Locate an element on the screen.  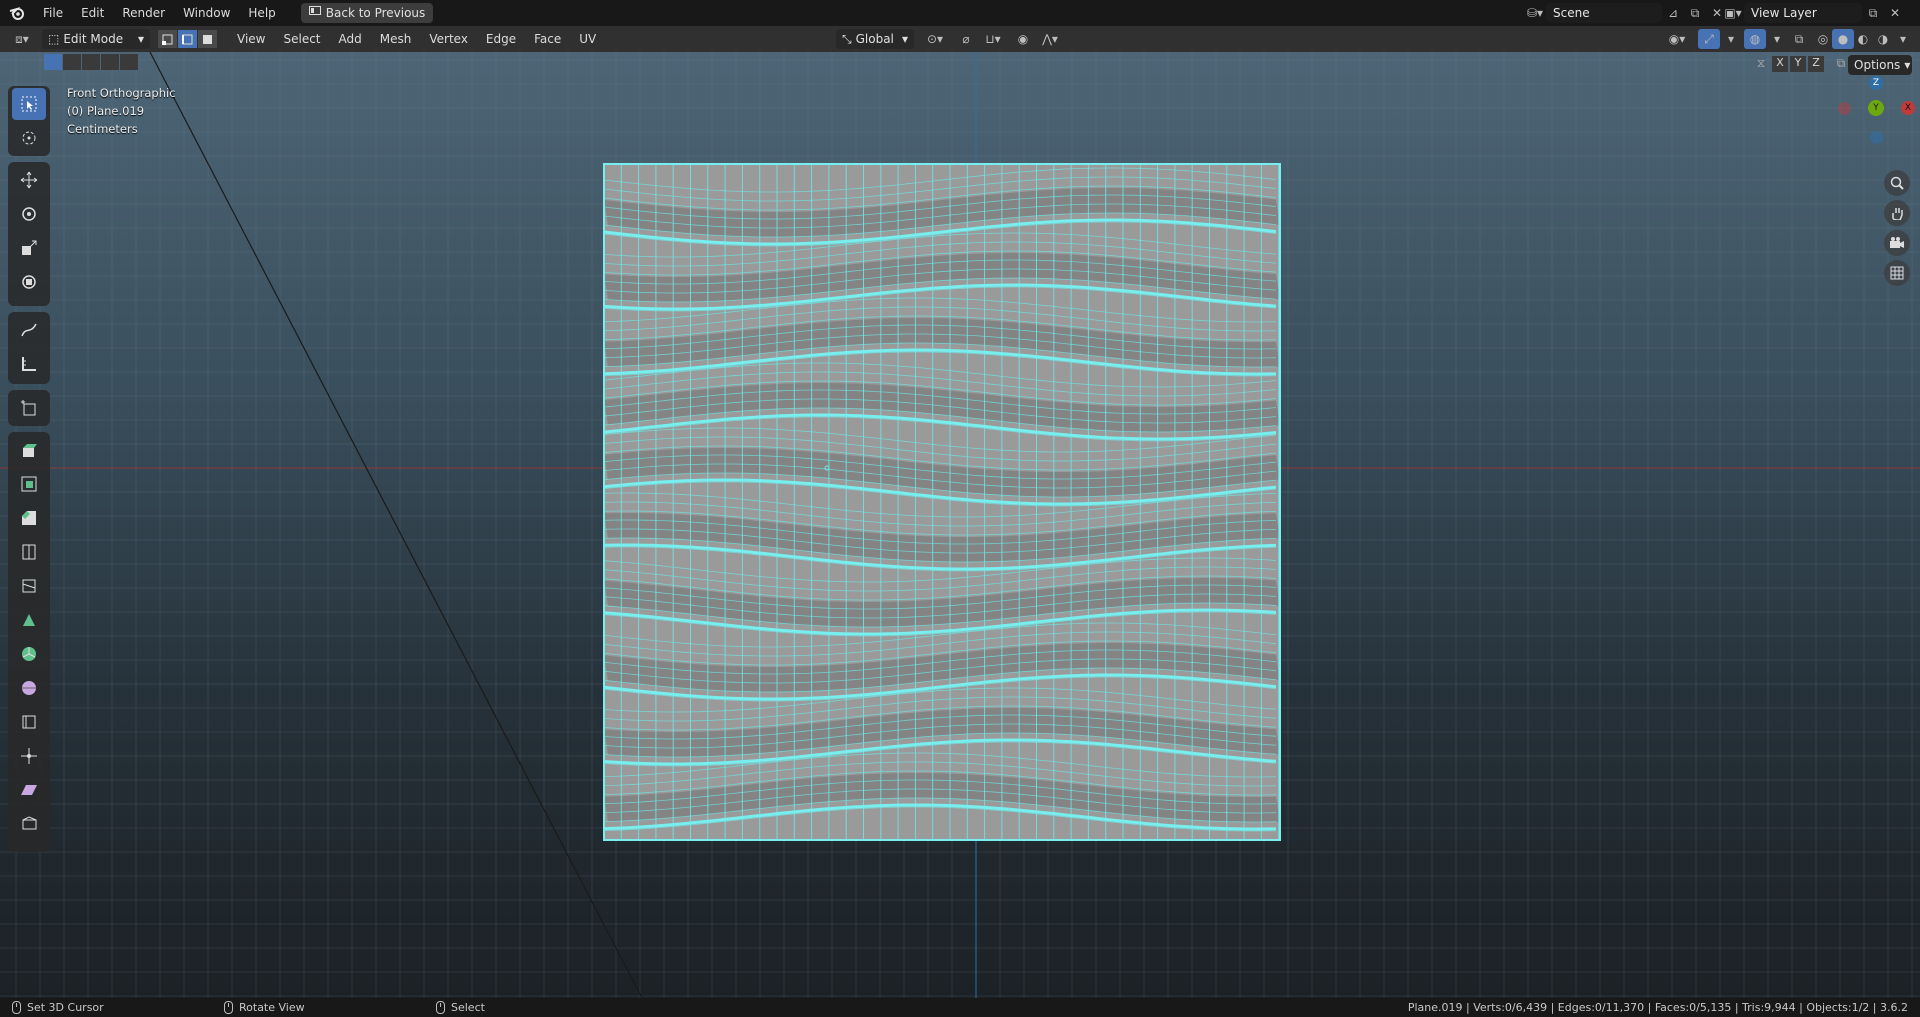
gizmo-x-axis: X is located at coordinates (1908, 108).